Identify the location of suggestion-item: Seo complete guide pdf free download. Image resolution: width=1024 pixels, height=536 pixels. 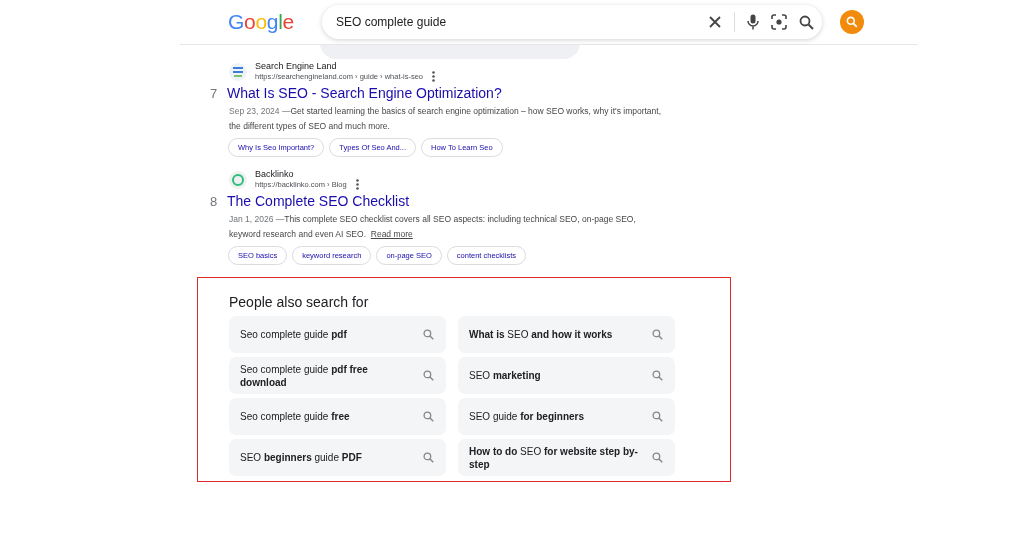
(337, 375).